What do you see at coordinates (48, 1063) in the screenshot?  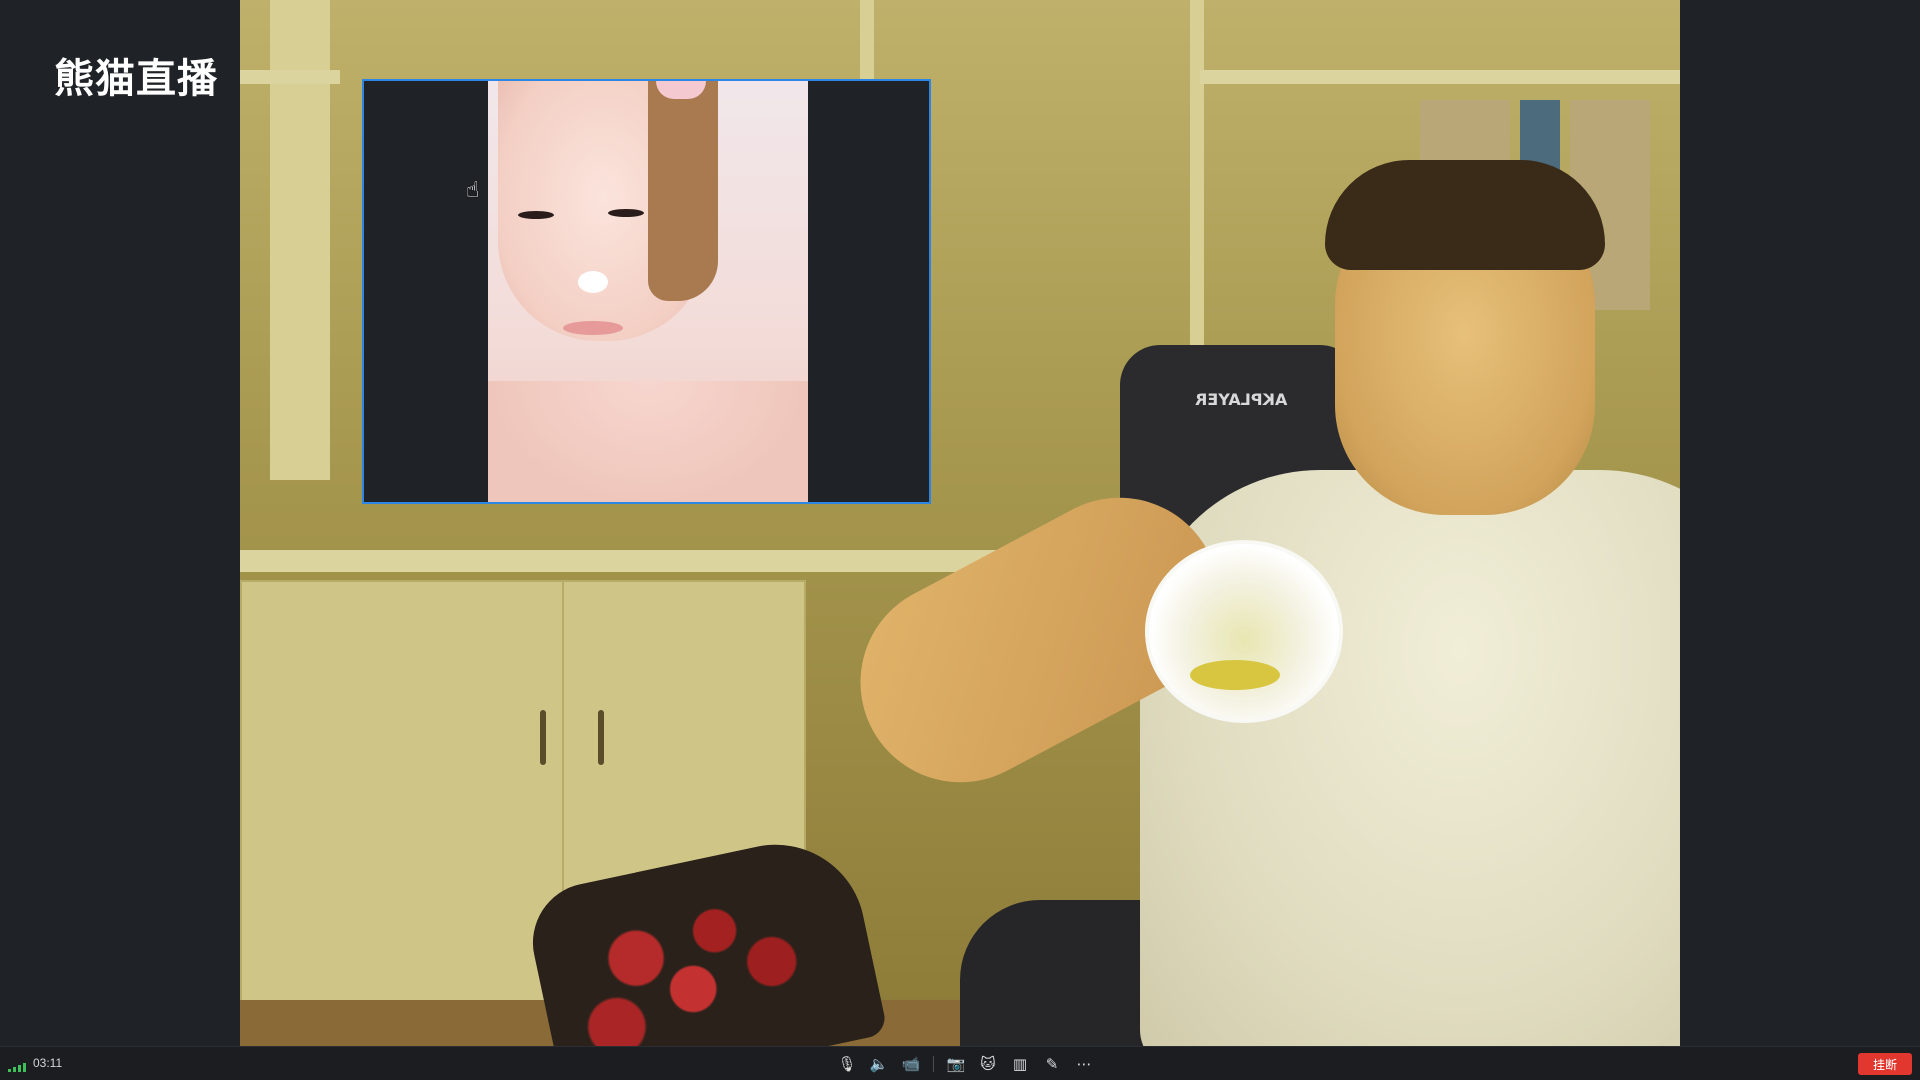 I see `call-timer: 03:11` at bounding box center [48, 1063].